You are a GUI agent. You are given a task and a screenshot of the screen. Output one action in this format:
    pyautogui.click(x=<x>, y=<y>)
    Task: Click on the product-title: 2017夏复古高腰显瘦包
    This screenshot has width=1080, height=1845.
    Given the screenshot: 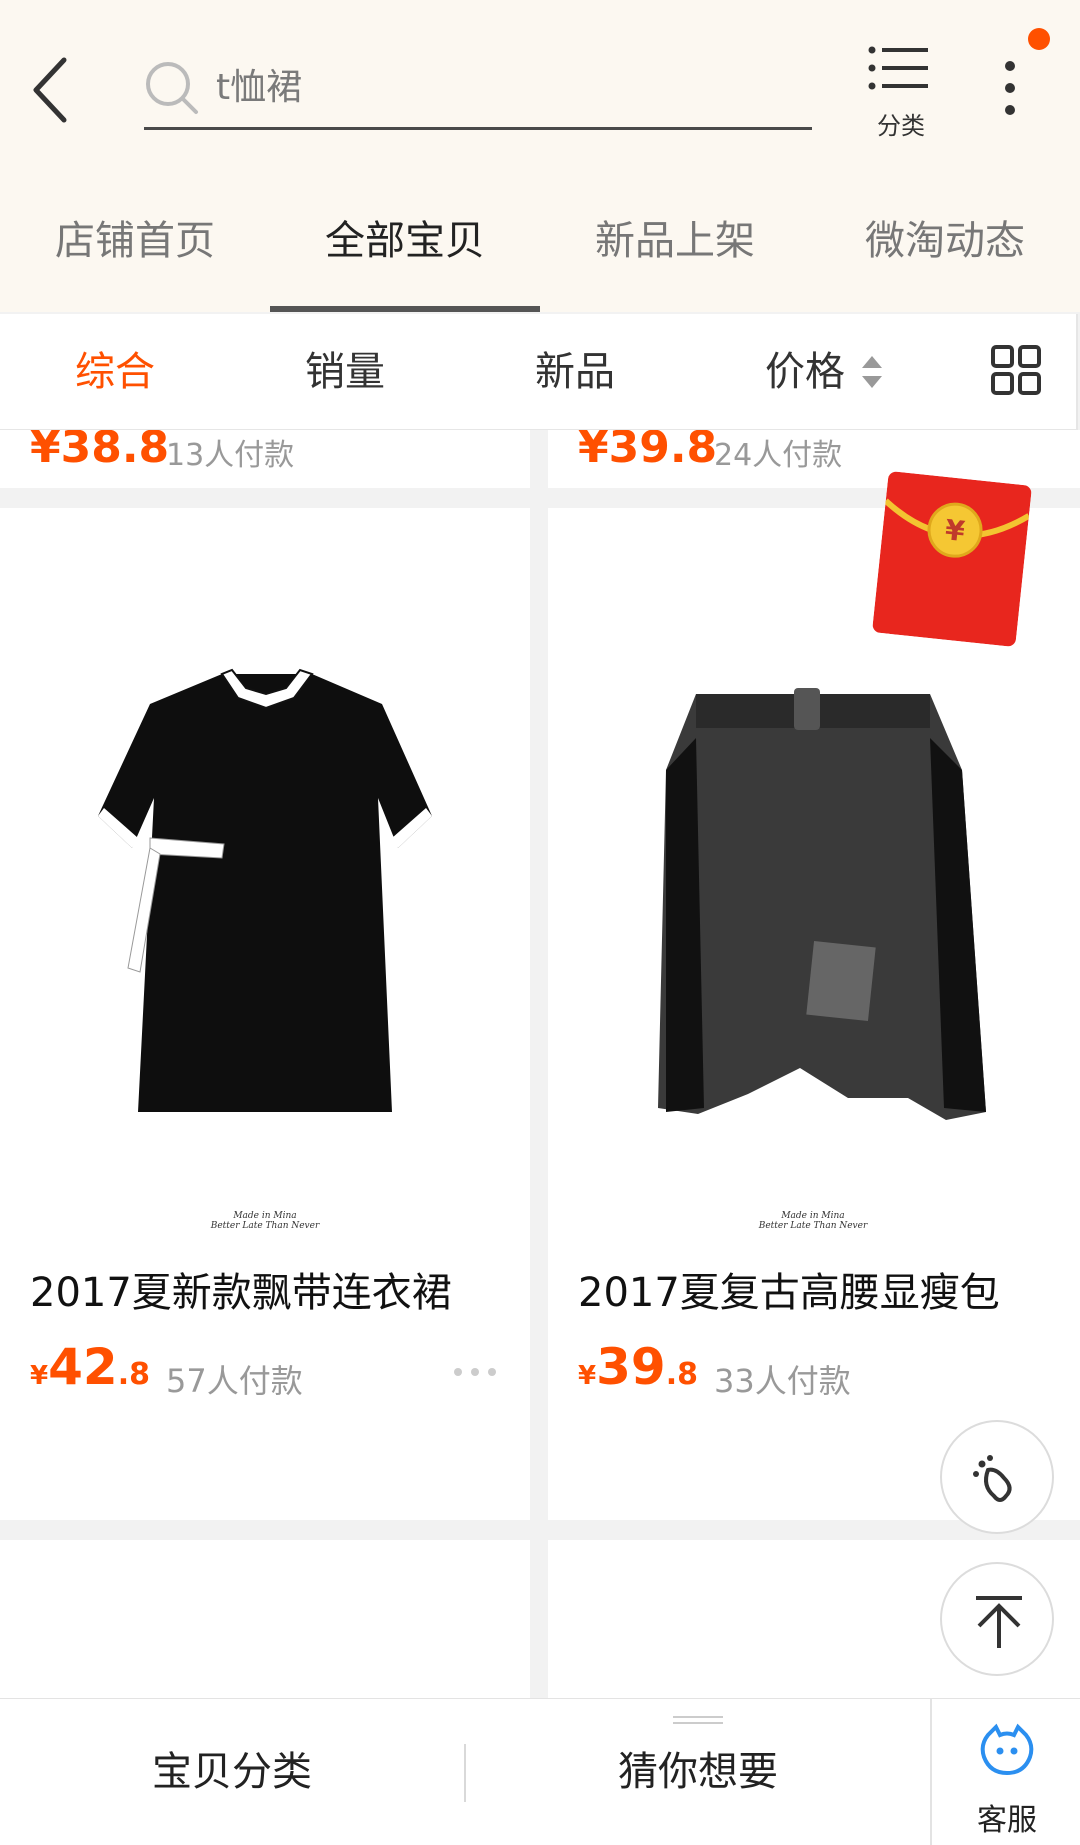 What is the action you would take?
    pyautogui.click(x=789, y=1293)
    